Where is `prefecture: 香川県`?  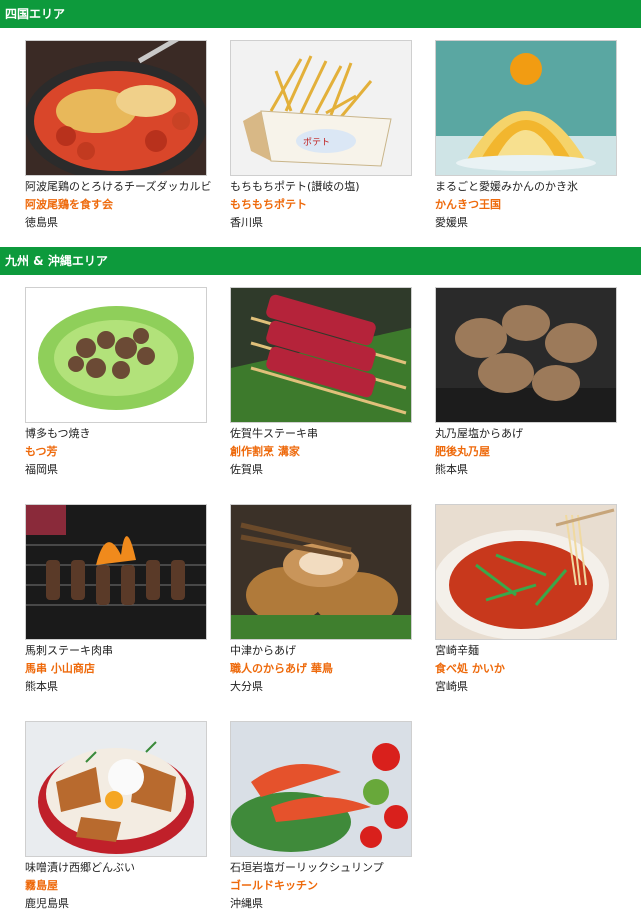
prefecture: 香川県 is located at coordinates (246, 222).